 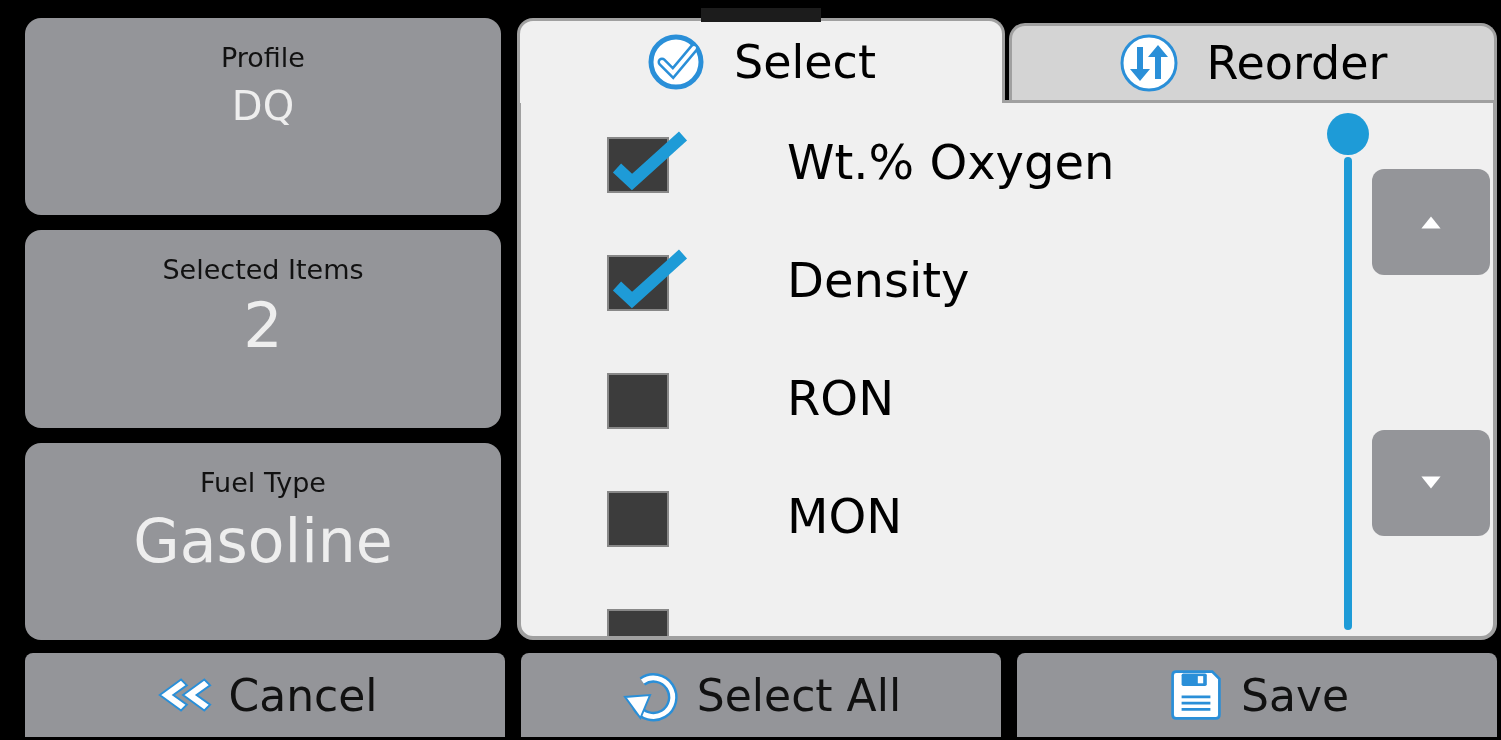 What do you see at coordinates (951, 162) in the screenshot?
I see `item-label: Wt.% Oxygen` at bounding box center [951, 162].